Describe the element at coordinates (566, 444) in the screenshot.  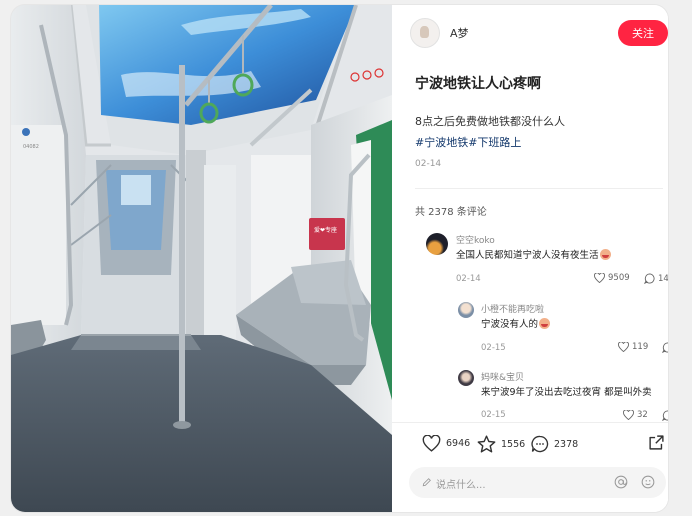
I see `comment-count: 2378` at that location.